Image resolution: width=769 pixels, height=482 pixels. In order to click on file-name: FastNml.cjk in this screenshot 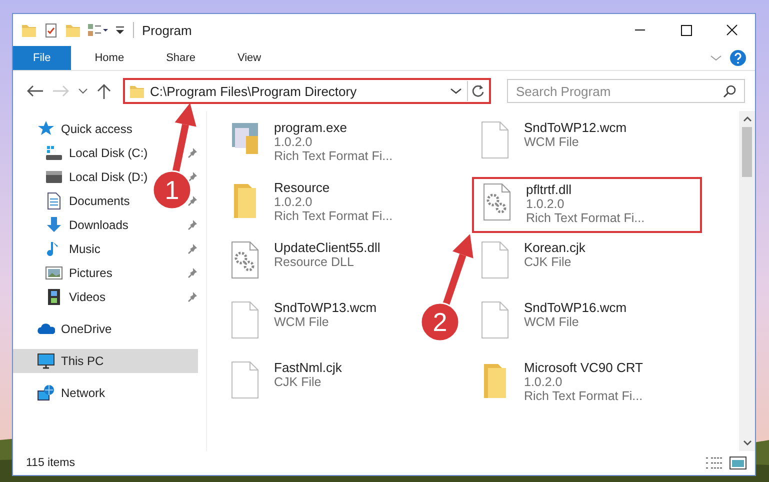, I will do `click(308, 367)`.